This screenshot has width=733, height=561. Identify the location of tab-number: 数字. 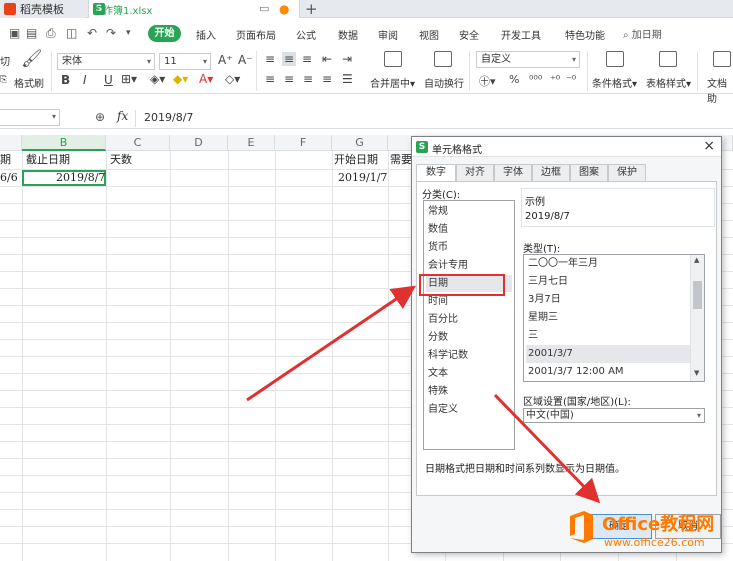
(436, 173).